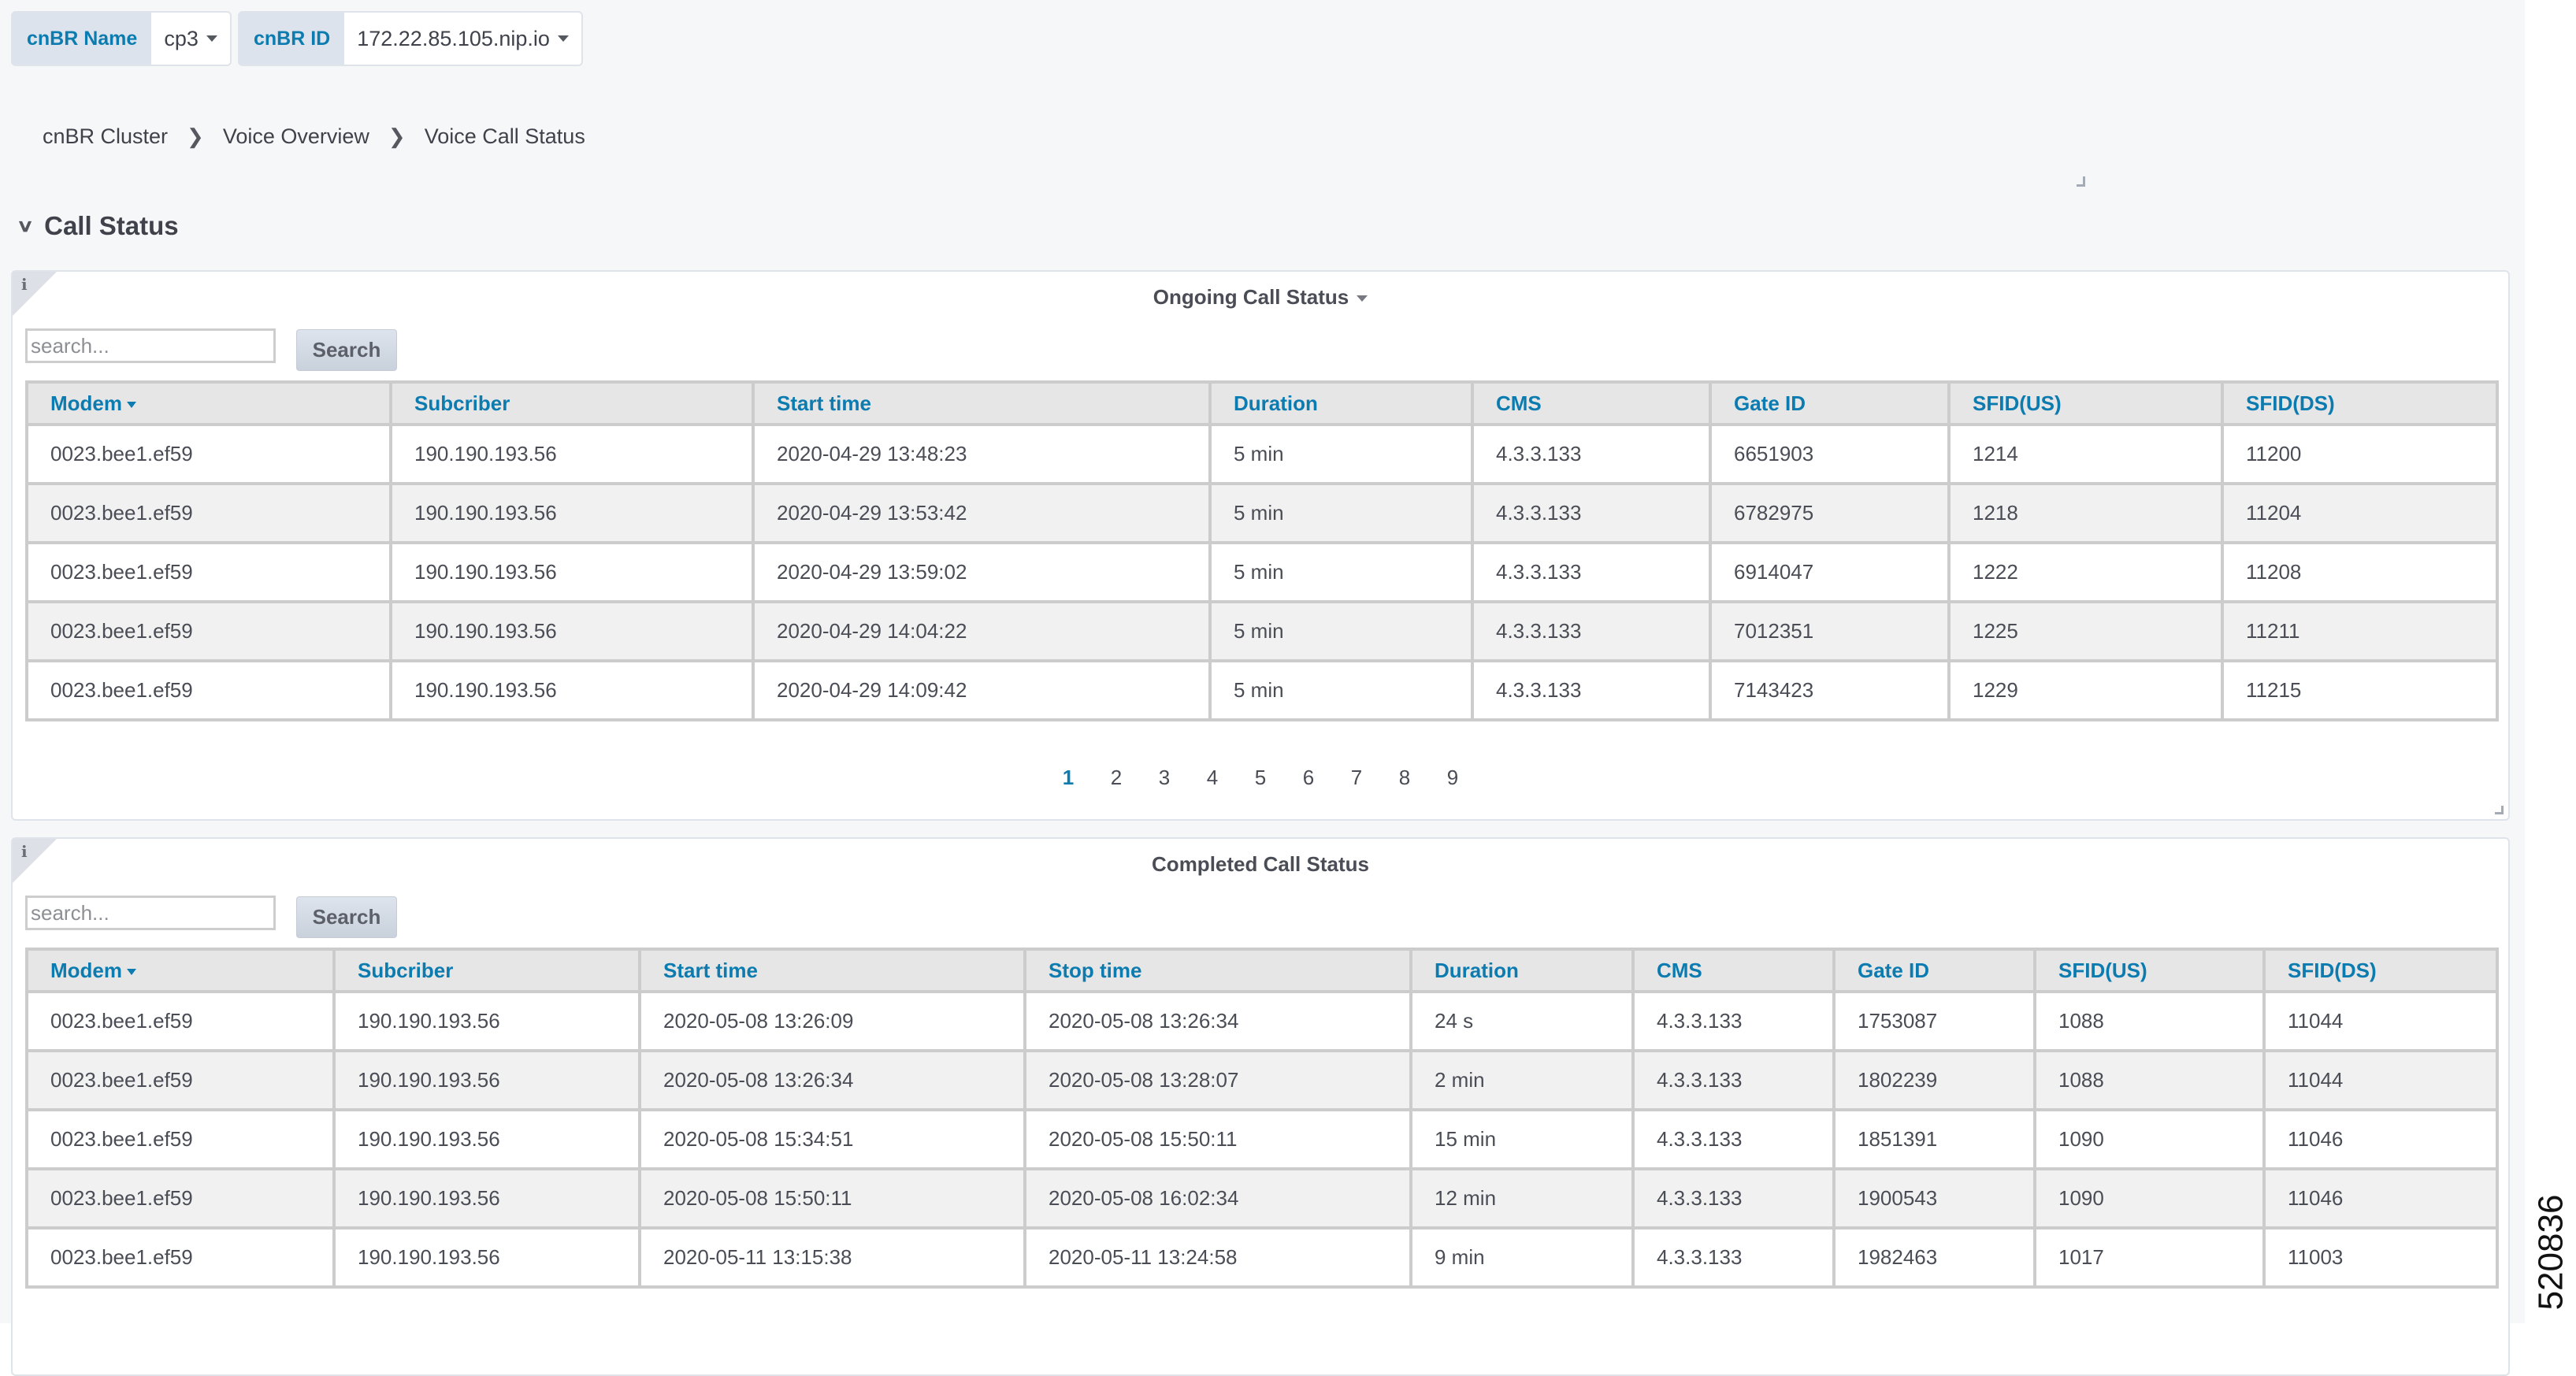 The width and height of the screenshot is (2576, 1376). What do you see at coordinates (2332, 970) in the screenshot?
I see `column-header-label: SFID(DS)` at bounding box center [2332, 970].